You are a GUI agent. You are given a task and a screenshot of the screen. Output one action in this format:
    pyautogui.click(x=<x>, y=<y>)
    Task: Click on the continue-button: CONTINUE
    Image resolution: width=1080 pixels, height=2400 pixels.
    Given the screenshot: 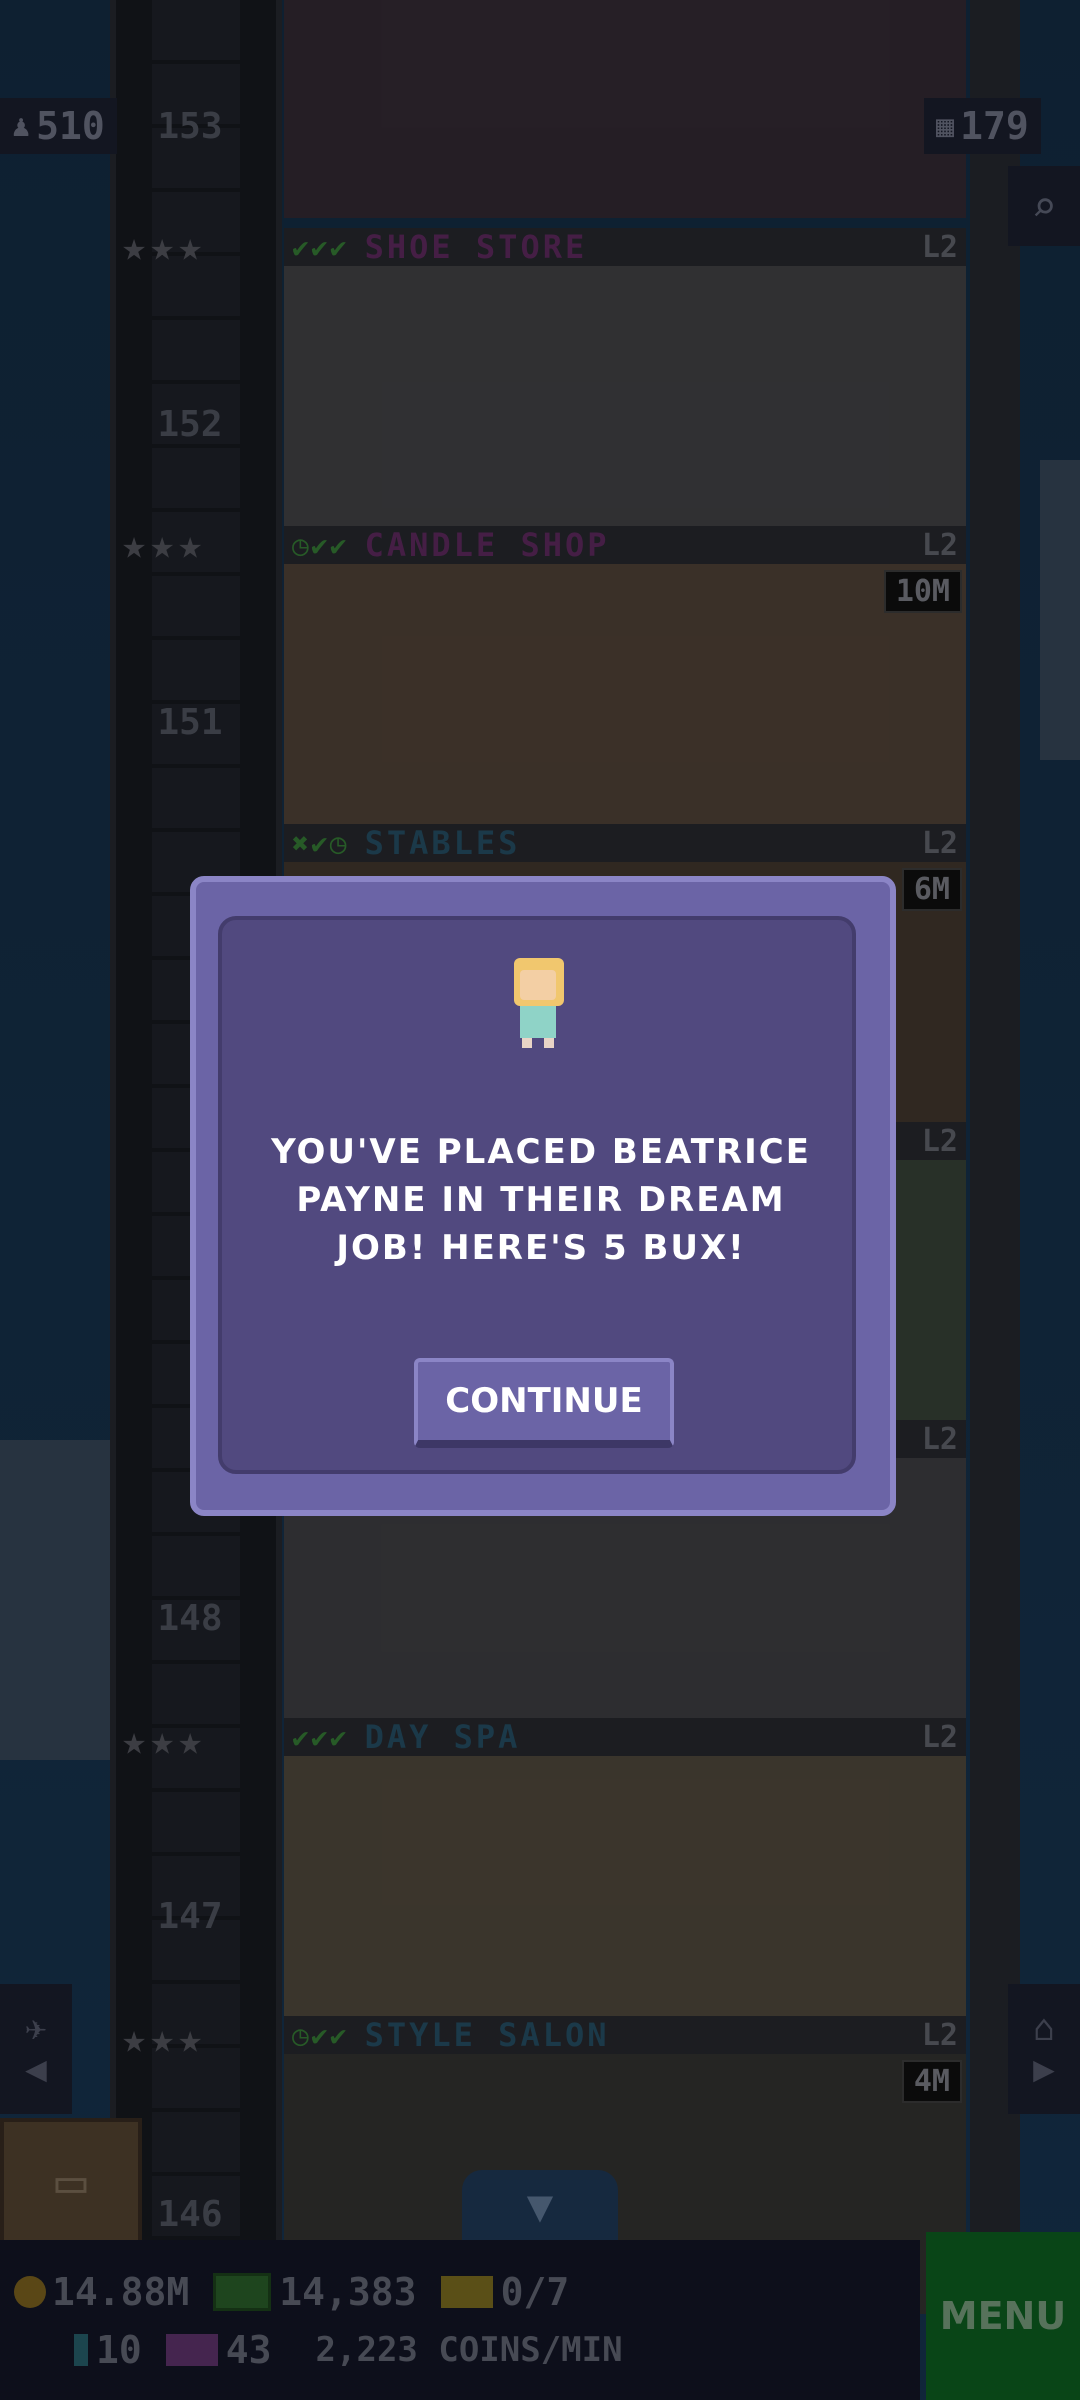 What is the action you would take?
    pyautogui.click(x=544, y=1403)
    